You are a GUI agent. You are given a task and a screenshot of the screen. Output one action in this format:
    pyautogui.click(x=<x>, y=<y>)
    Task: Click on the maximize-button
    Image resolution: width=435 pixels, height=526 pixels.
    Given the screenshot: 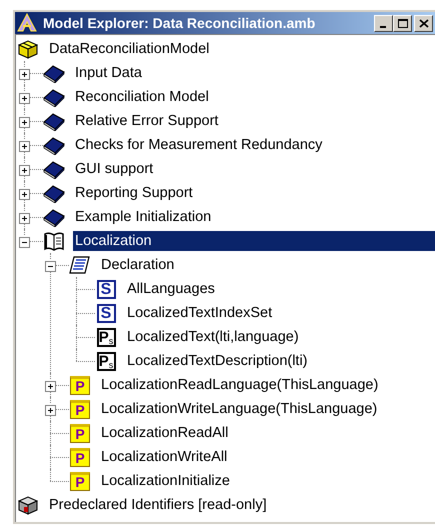 What is the action you would take?
    pyautogui.click(x=402, y=23)
    